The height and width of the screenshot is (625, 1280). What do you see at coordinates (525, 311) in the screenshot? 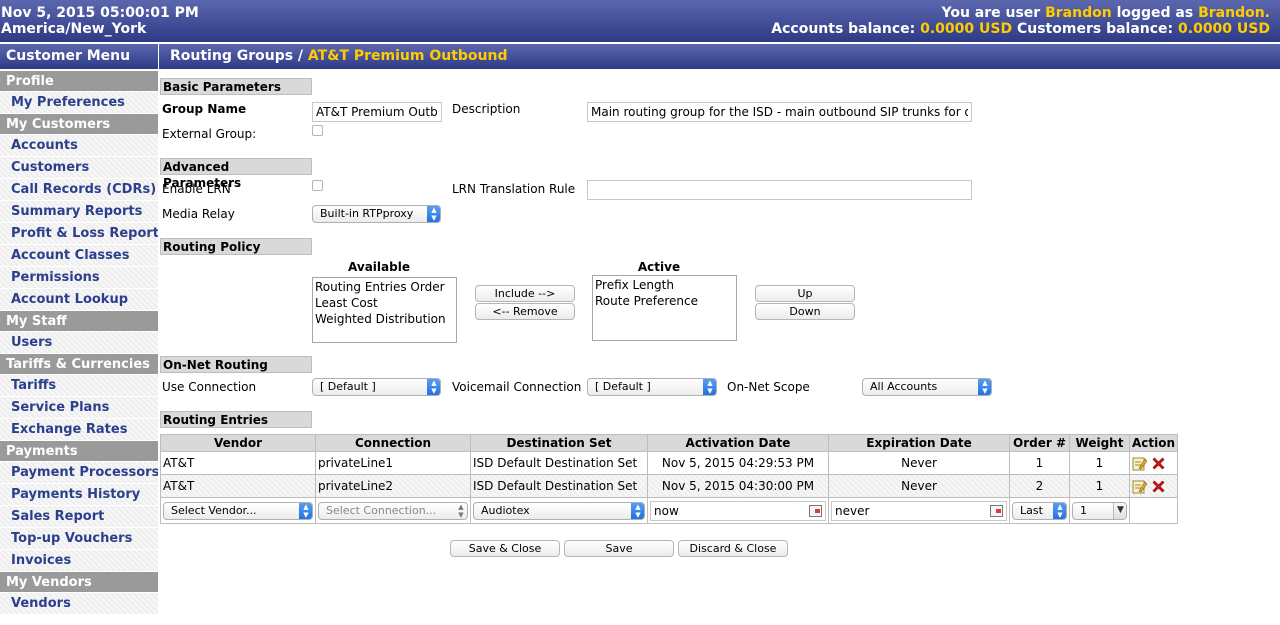
I see `remove-button: <-- Remove` at bounding box center [525, 311].